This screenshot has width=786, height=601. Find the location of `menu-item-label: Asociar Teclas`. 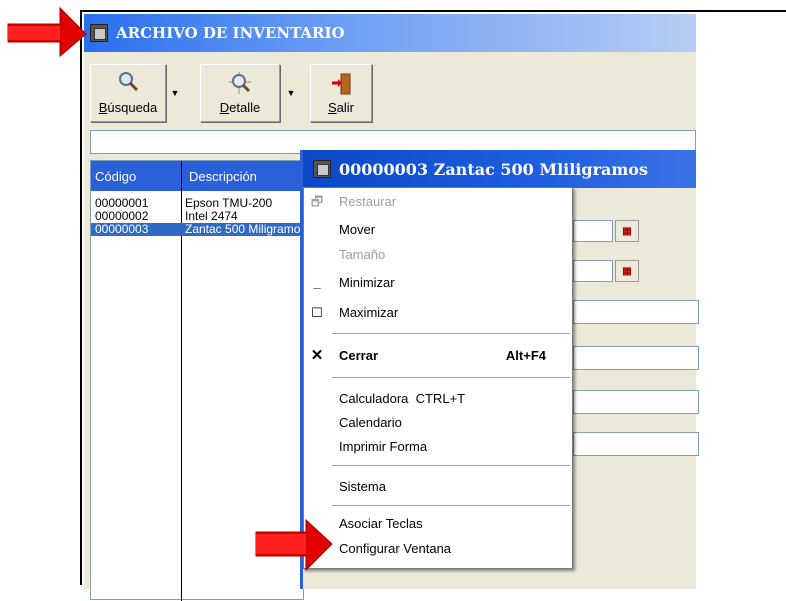

menu-item-label: Asociar Teclas is located at coordinates (381, 523).